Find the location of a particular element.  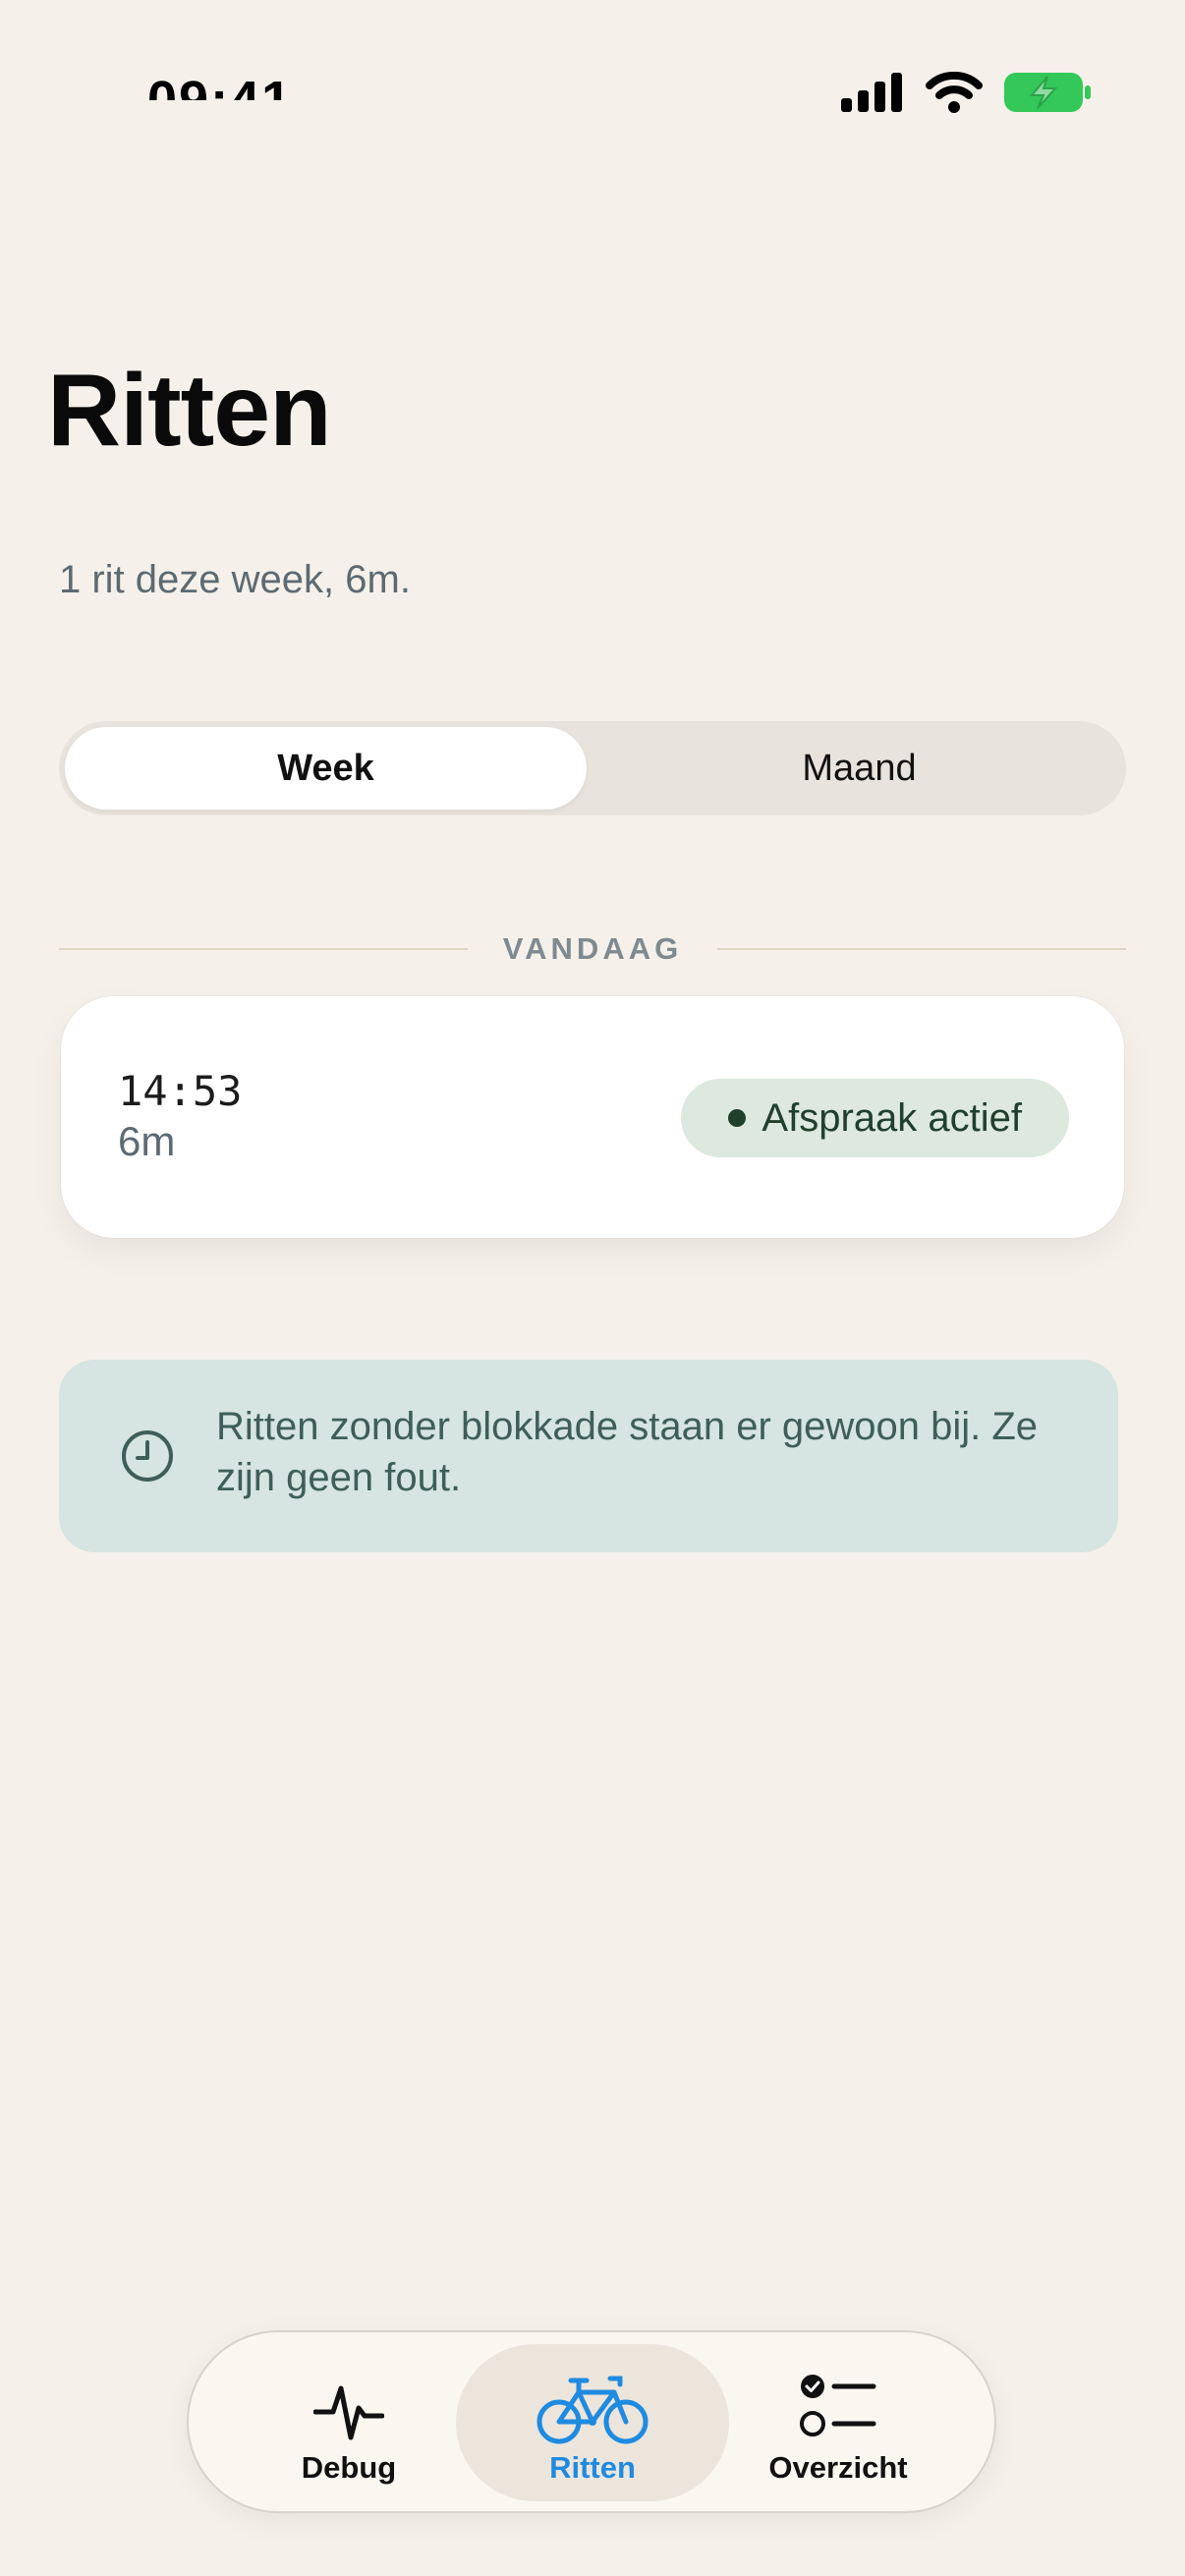

status-dot-icon is located at coordinates (738, 1118).